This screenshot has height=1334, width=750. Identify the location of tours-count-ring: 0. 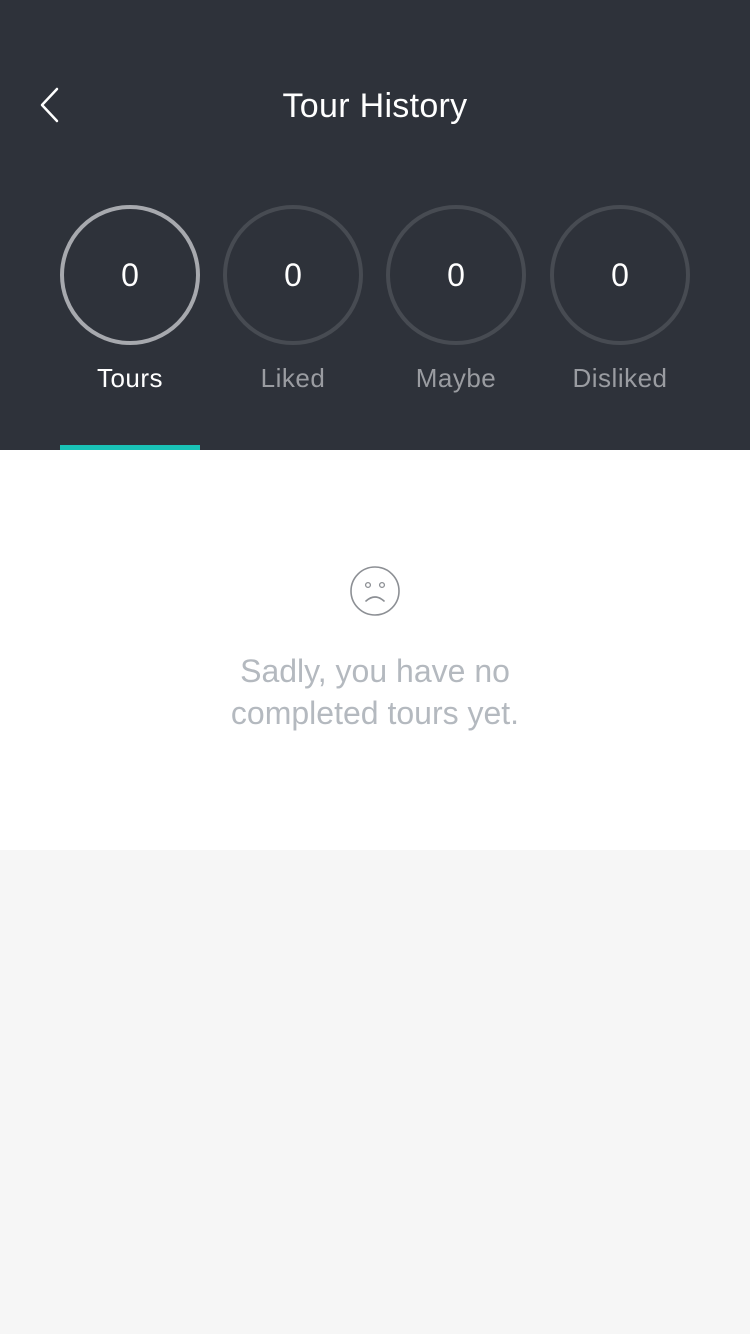
(130, 275).